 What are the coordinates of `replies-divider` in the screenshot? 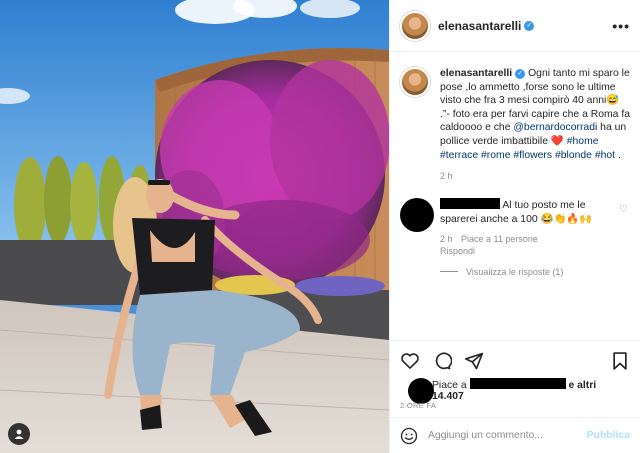 It's located at (449, 272).